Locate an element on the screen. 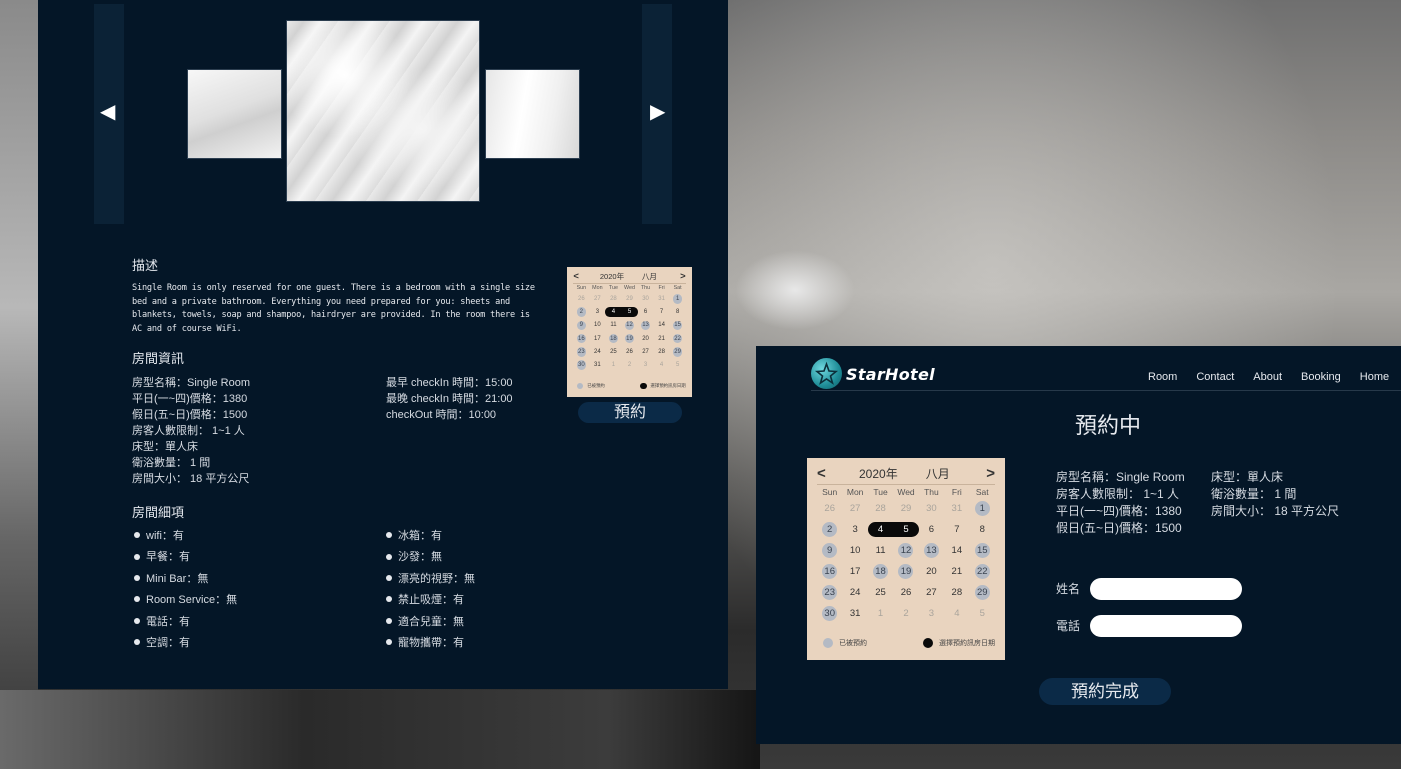 This screenshot has width=1401, height=769. brand-name: StarHotel is located at coordinates (890, 374).